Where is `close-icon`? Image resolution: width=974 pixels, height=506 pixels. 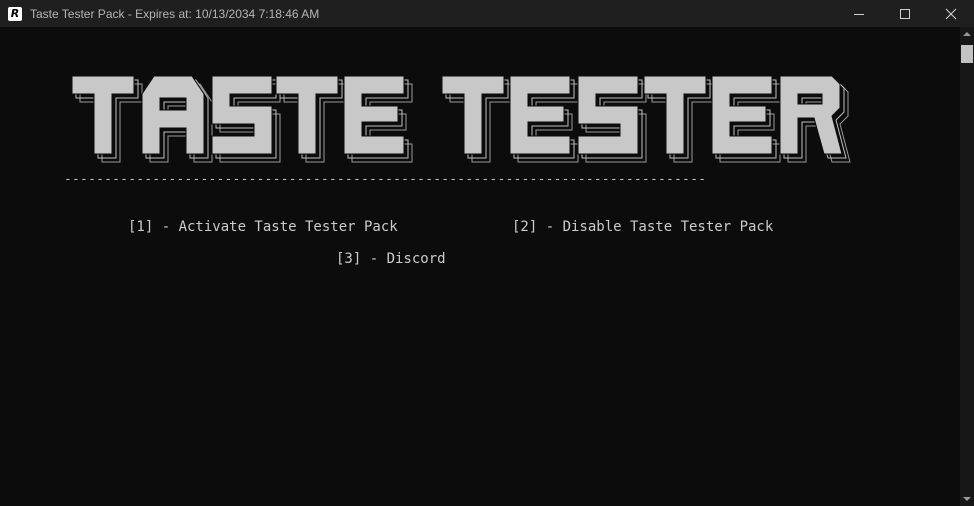 close-icon is located at coordinates (951, 13).